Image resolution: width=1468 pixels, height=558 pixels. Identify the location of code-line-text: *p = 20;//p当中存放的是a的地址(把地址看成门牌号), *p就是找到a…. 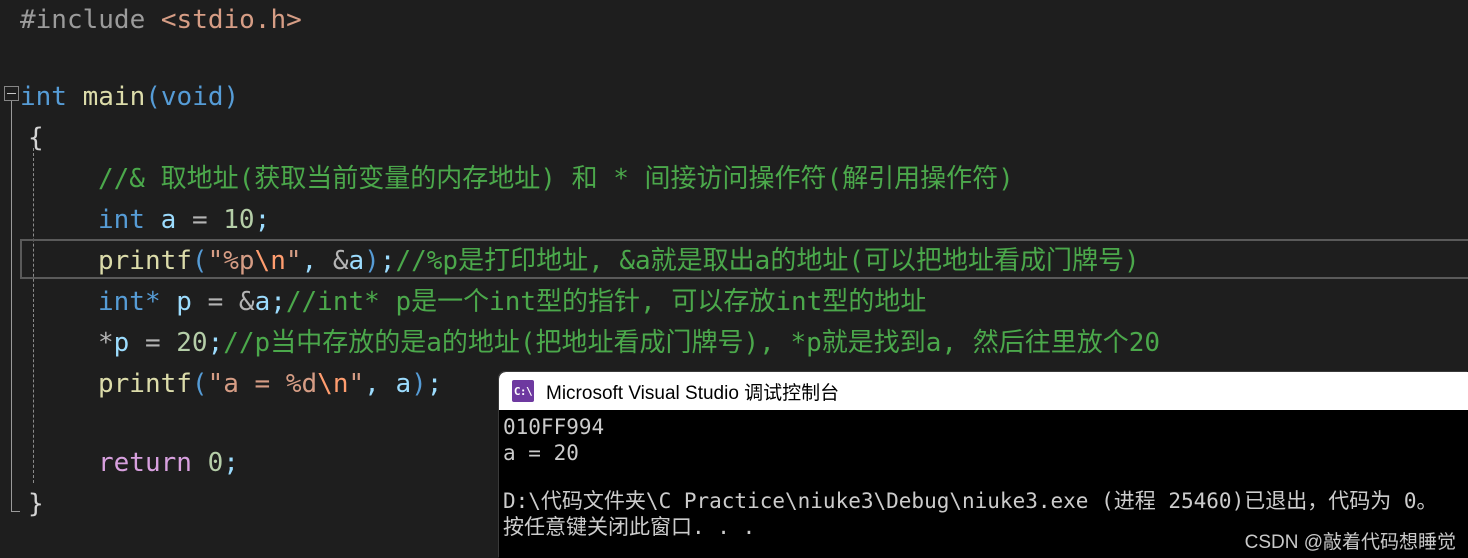
(629, 343).